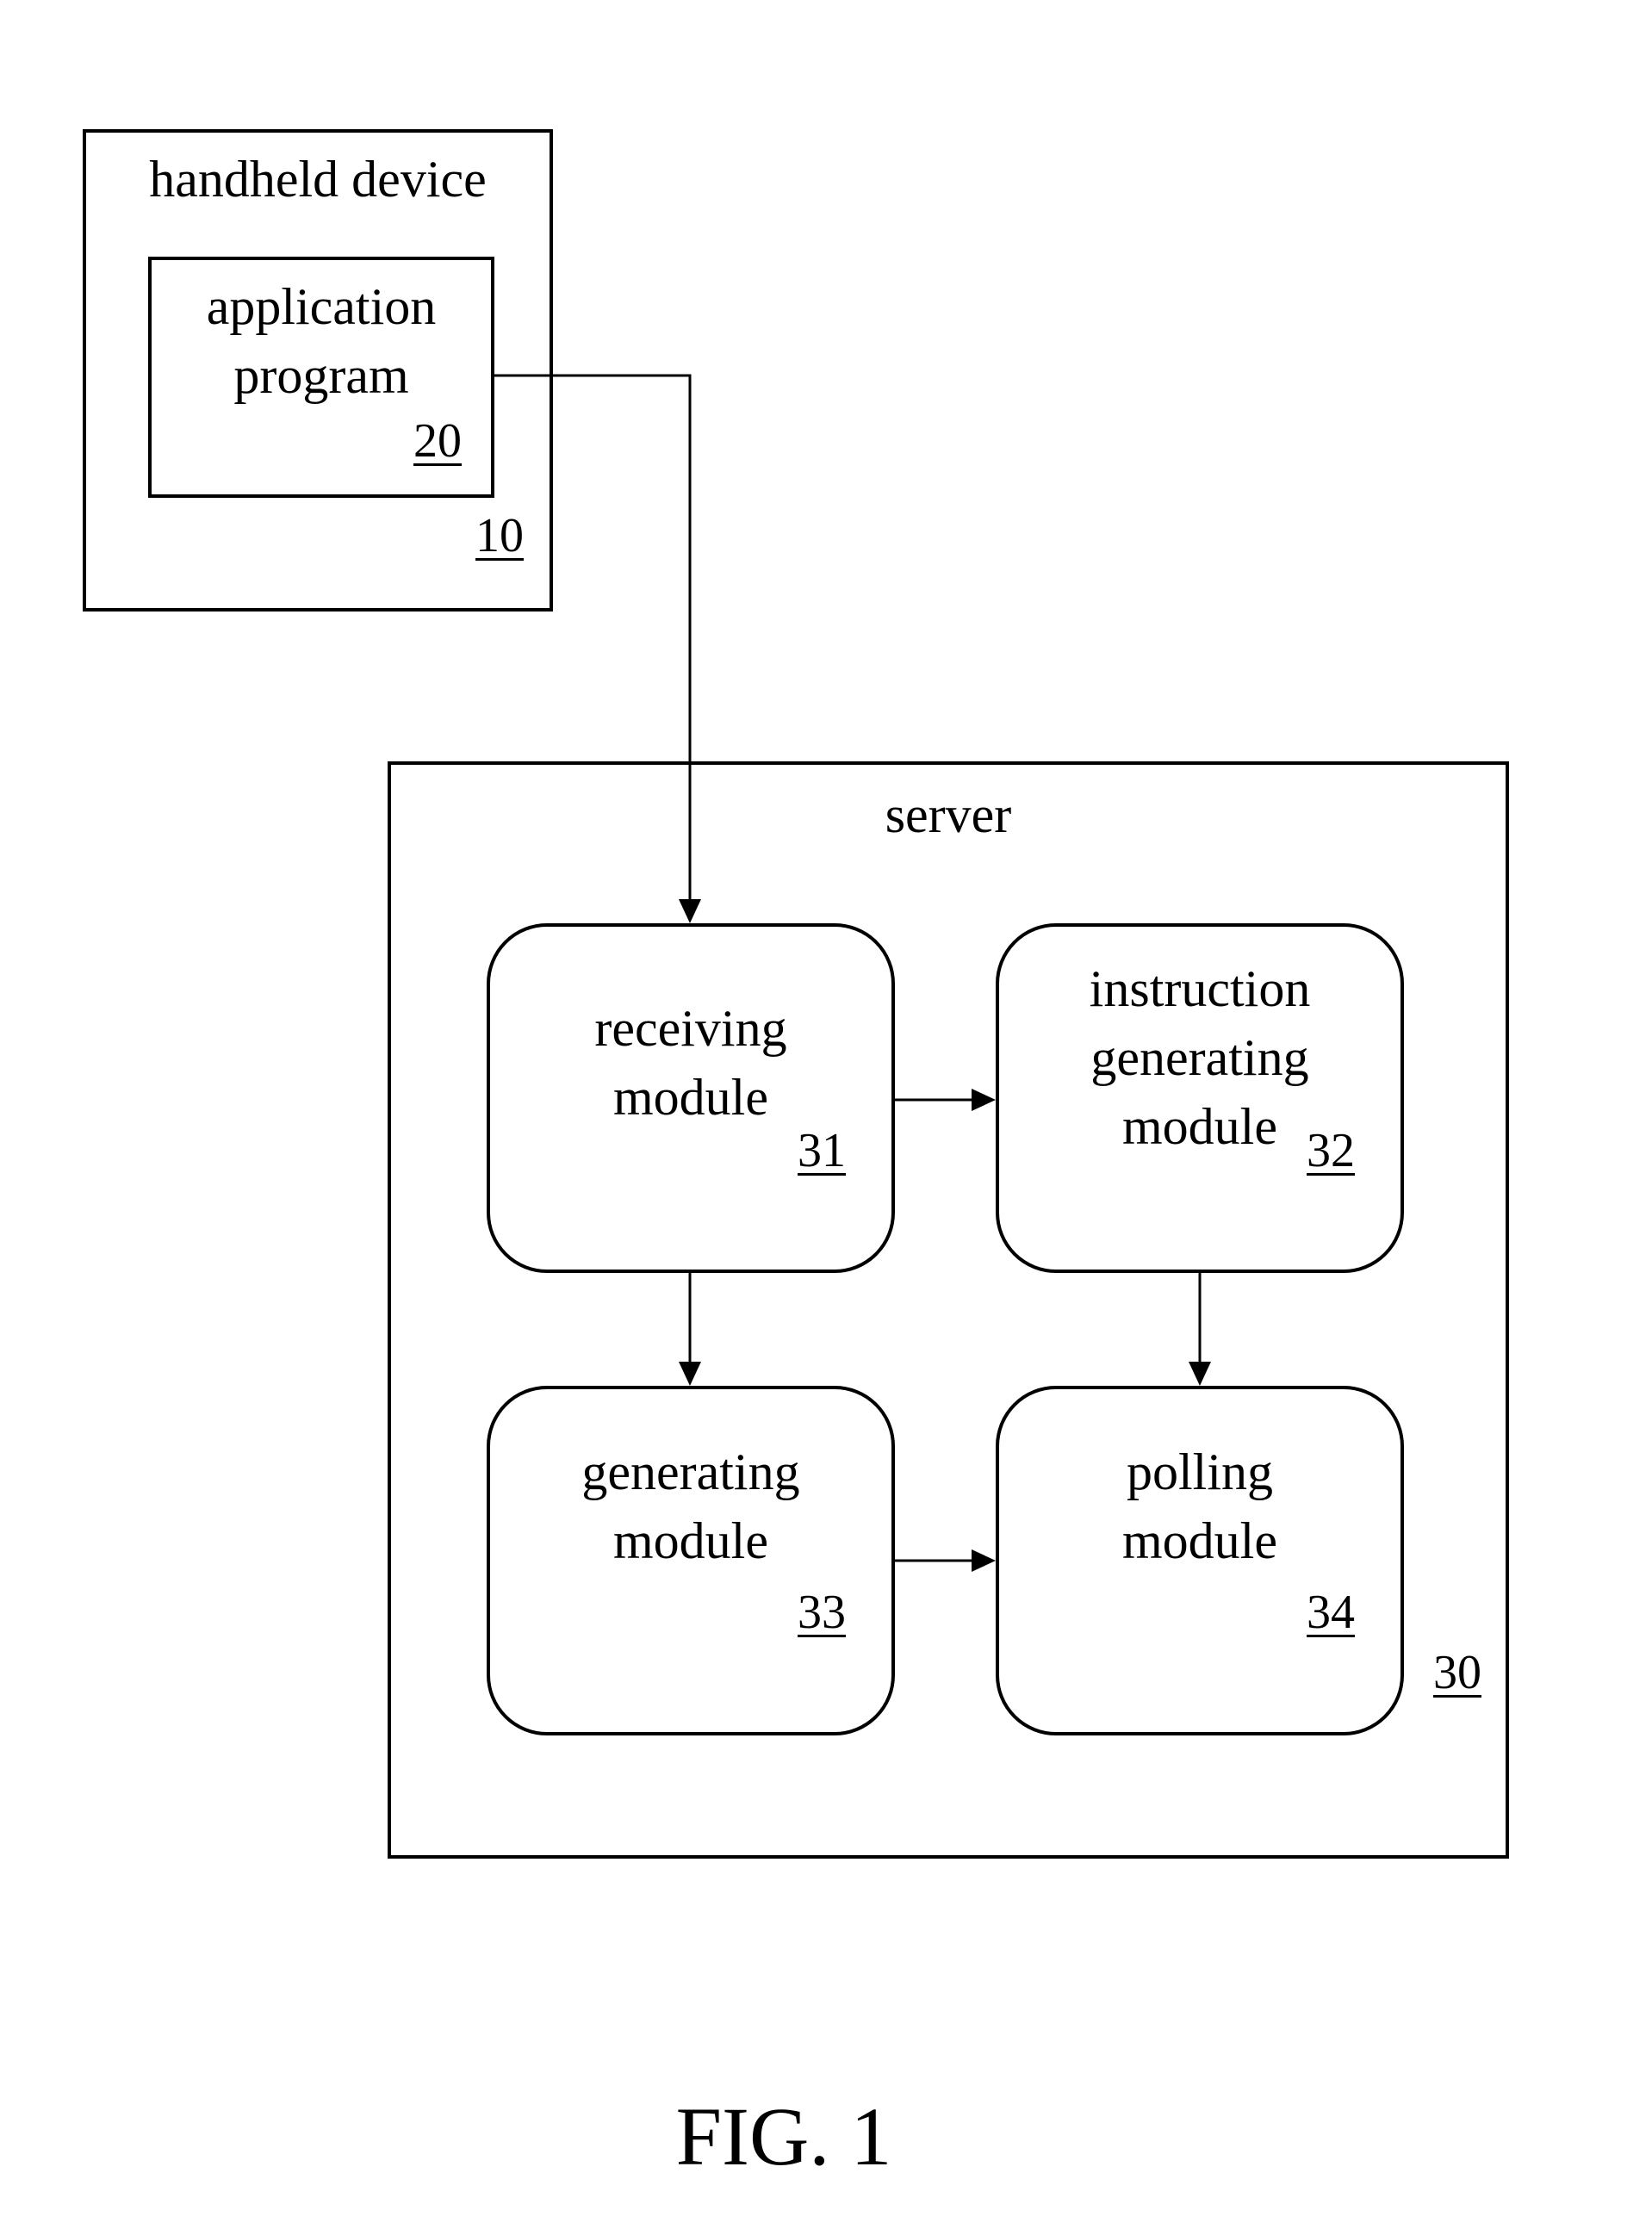 Image resolution: width=1652 pixels, height=2235 pixels. Describe the element at coordinates (321, 375) in the screenshot. I see `application-program-line2: program` at that location.